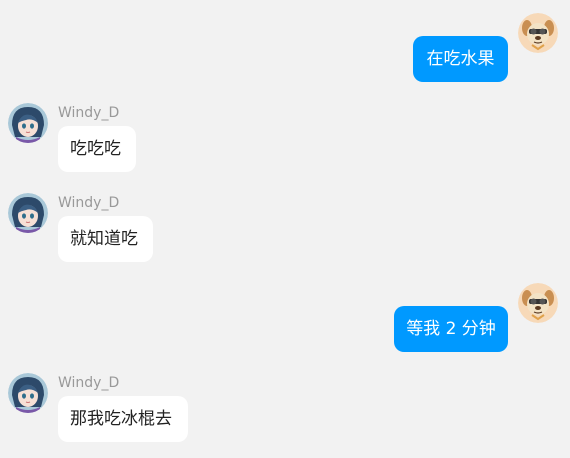 The image size is (570, 458). I want to click on message-bubble: 等我 2 分钟, so click(451, 329).